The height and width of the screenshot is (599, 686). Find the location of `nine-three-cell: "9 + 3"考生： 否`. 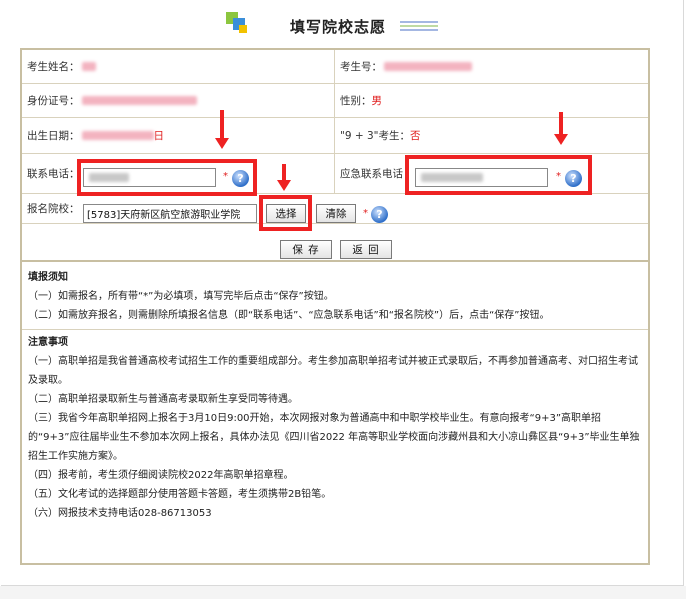

nine-three-cell: "9 + 3"考生： 否 is located at coordinates (491, 135).